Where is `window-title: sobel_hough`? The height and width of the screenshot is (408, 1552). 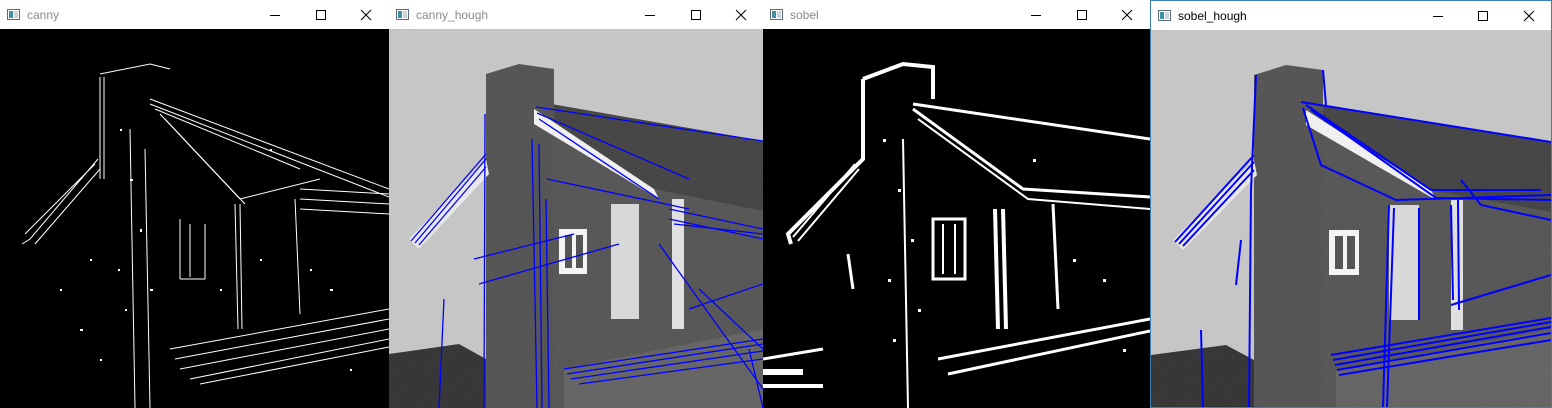 window-title: sobel_hough is located at coordinates (1212, 15).